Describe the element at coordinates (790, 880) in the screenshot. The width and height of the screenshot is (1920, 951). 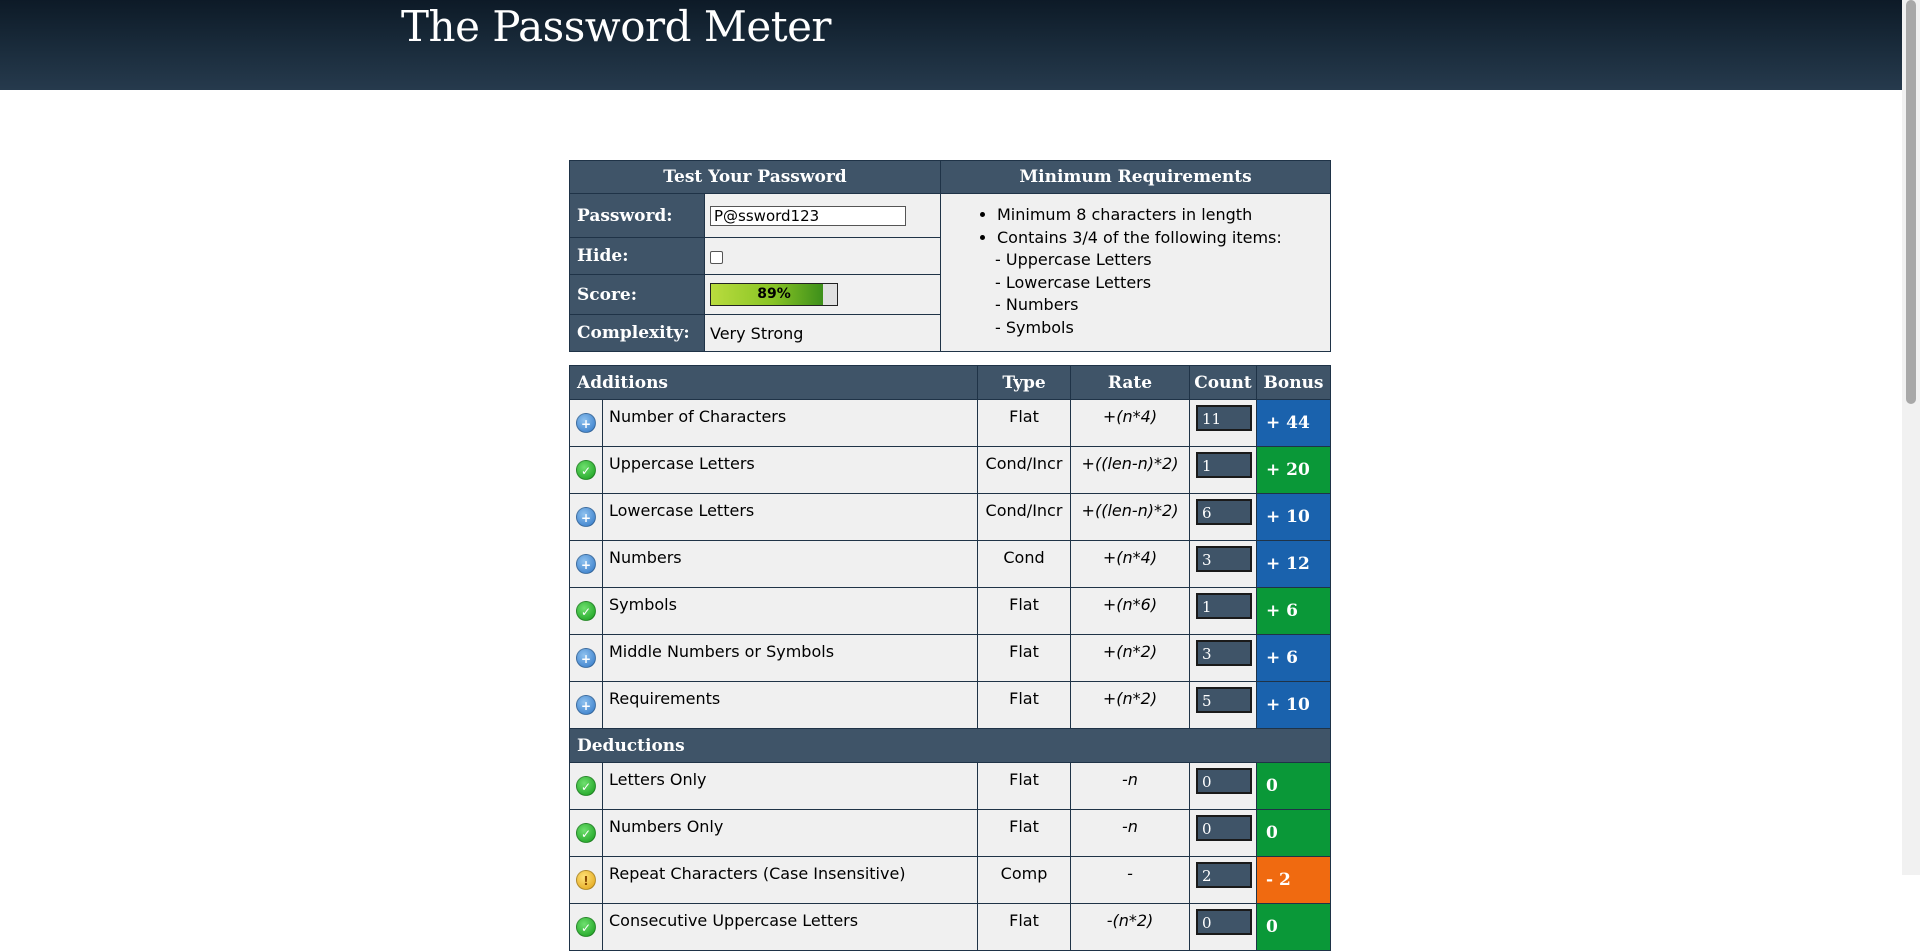
I see `criteria-name: Repeat Characters (Case Insensitive)` at that location.